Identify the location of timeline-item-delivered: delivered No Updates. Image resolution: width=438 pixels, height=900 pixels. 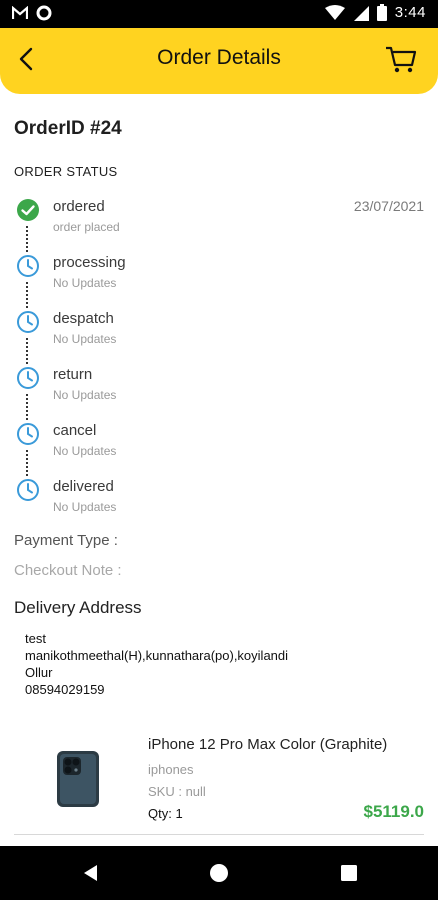
(219, 506).